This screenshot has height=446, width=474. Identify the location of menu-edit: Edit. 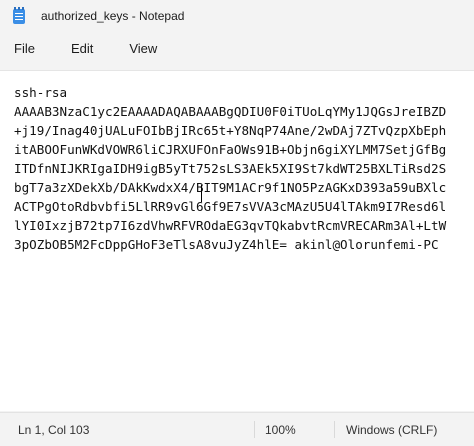
(82, 48).